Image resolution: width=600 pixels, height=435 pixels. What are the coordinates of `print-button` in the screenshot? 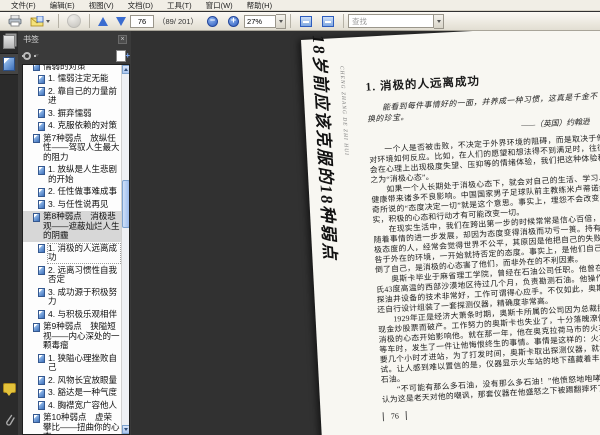 It's located at (15, 21).